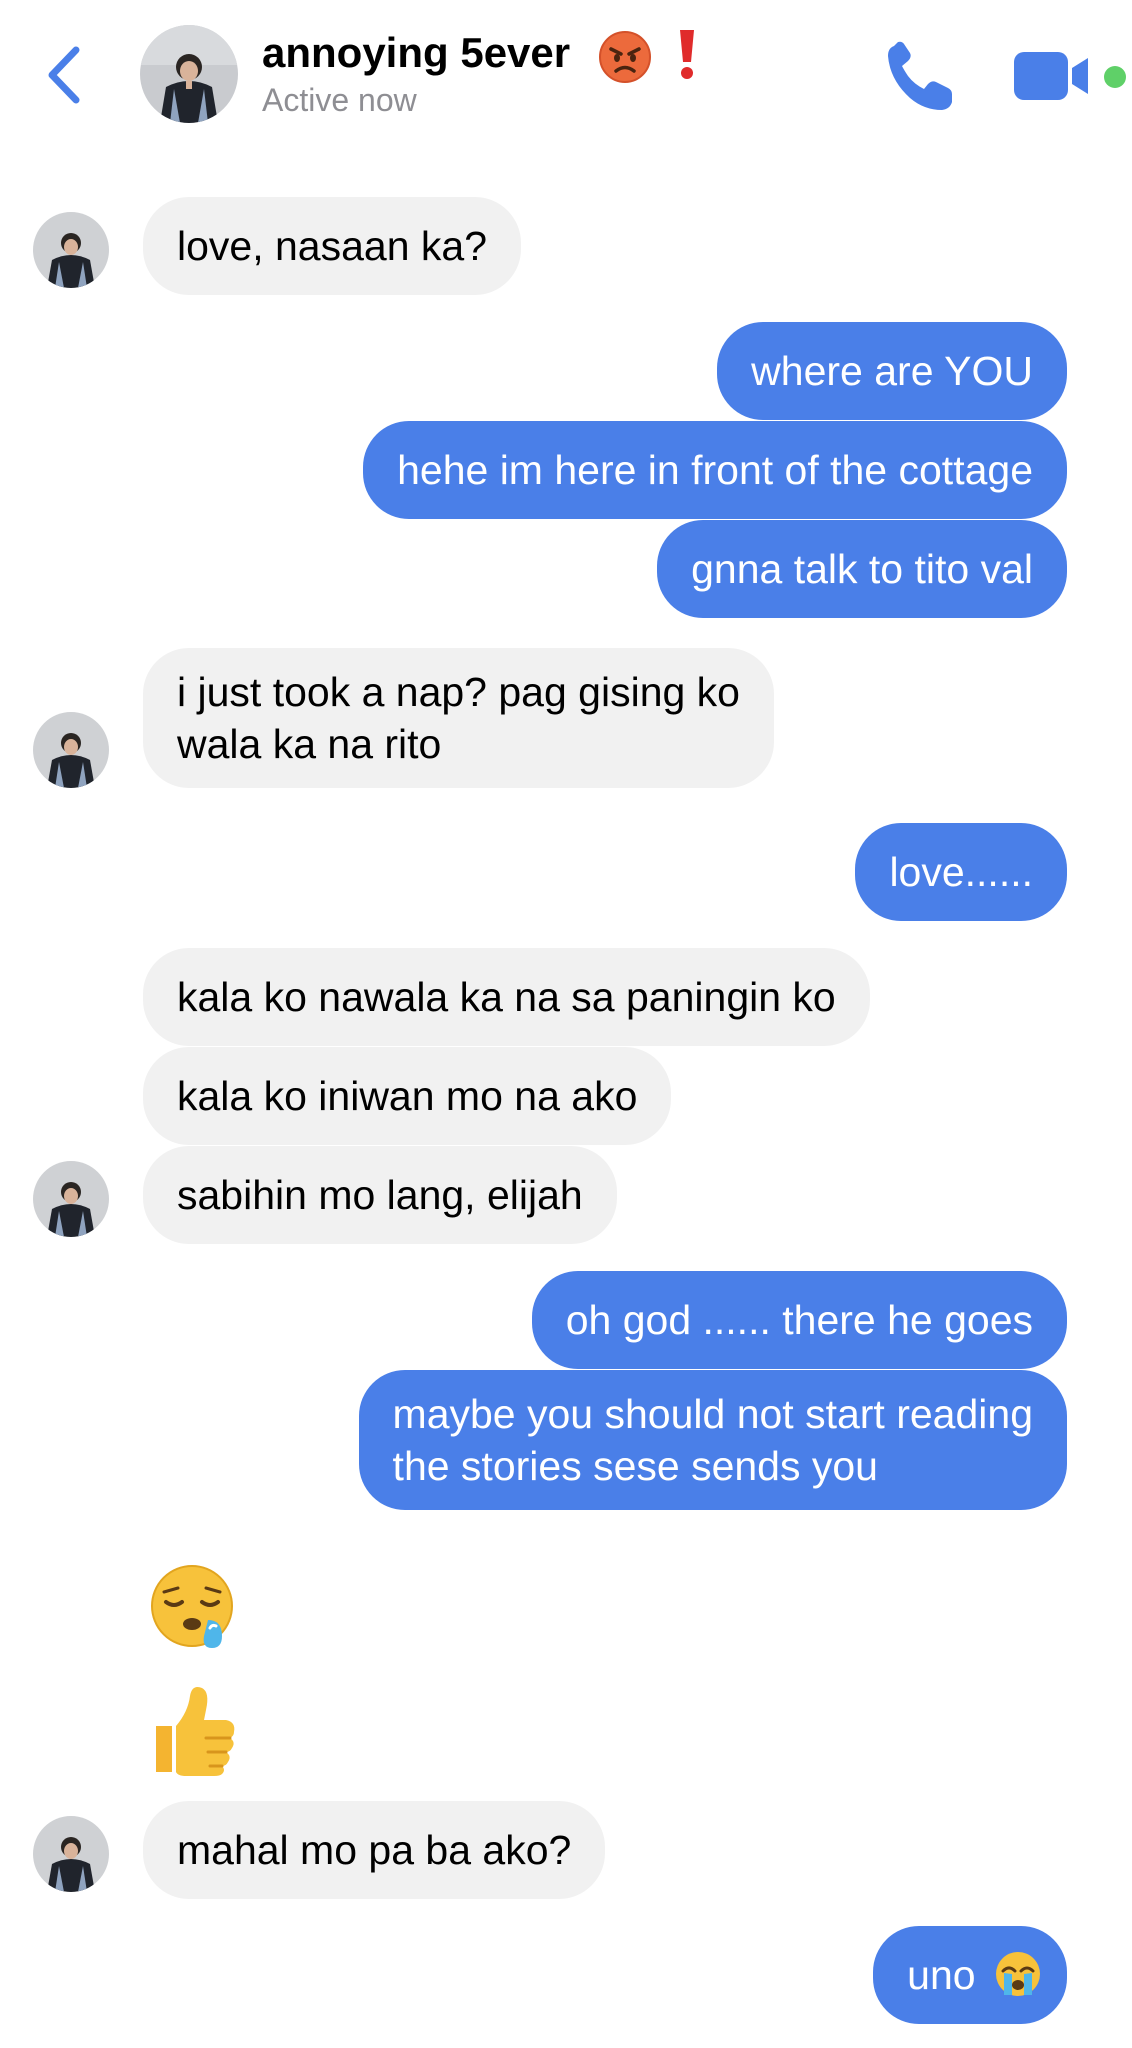  What do you see at coordinates (380, 1195) in the screenshot?
I see `incoming-message: sabihin mo lang, elijah` at bounding box center [380, 1195].